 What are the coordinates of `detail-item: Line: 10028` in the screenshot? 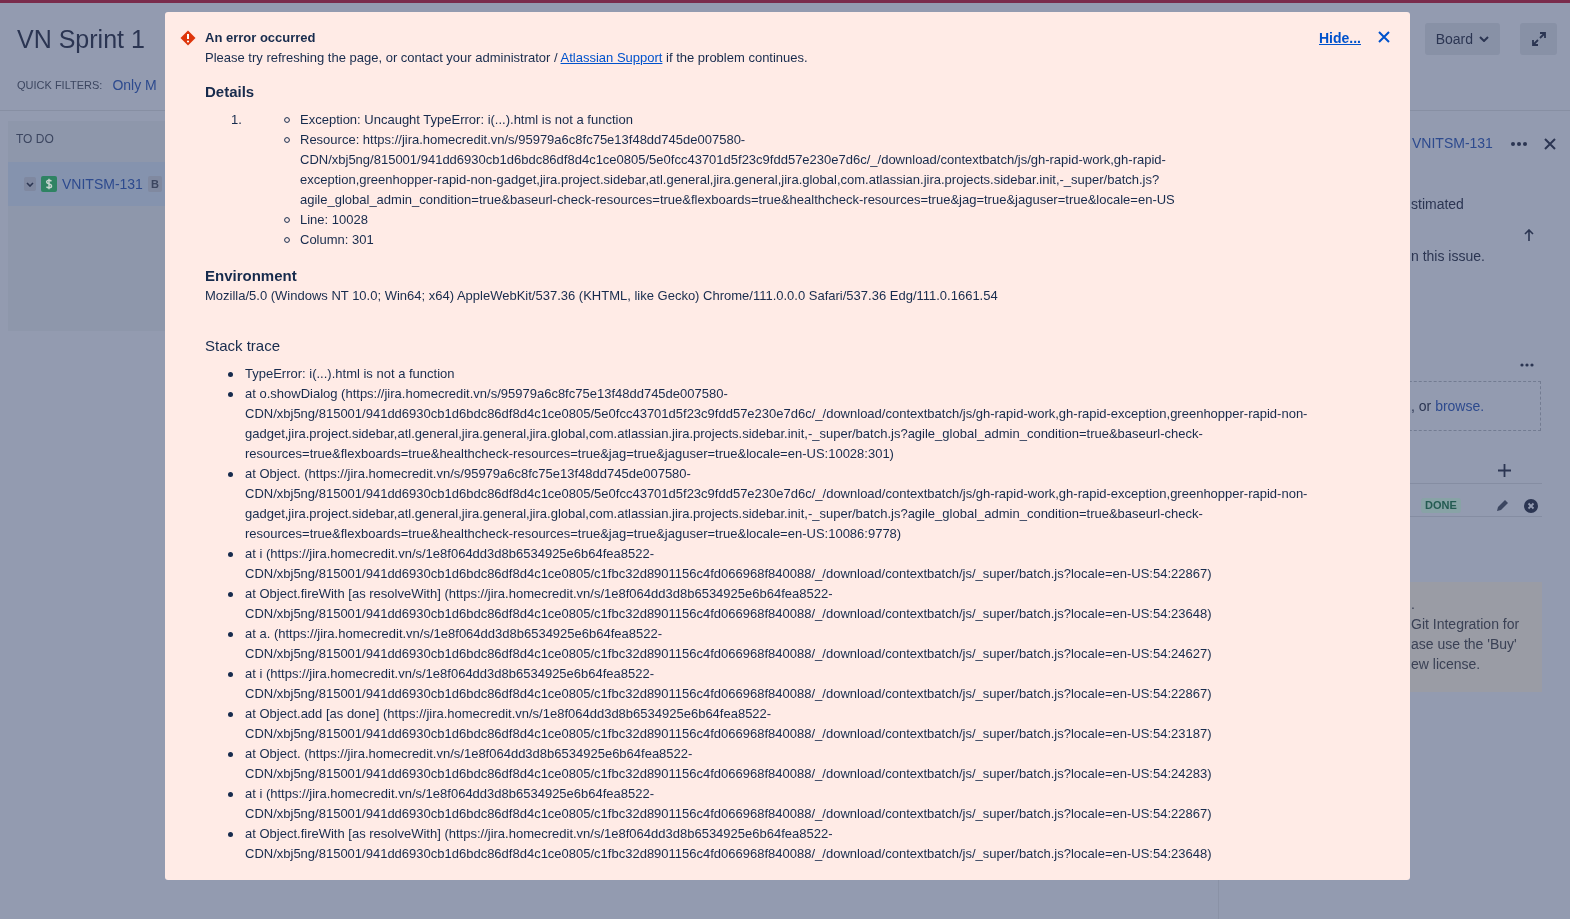 It's located at (334, 220).